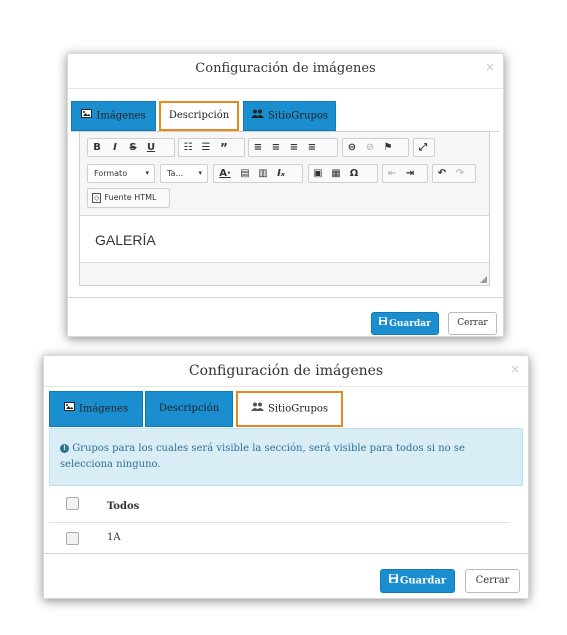  Describe the element at coordinates (460, 173) in the screenshot. I see `redo-icon: ↷` at that location.